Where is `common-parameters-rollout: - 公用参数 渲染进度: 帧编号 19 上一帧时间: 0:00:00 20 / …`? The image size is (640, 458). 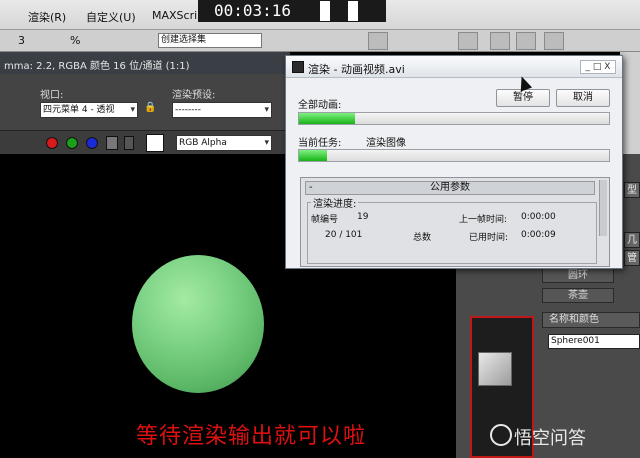 common-parameters-rollout: - 公用参数 渲染进度: 帧编号 19 上一帧时间: 0:00:00 20 / … is located at coordinates (455, 222).